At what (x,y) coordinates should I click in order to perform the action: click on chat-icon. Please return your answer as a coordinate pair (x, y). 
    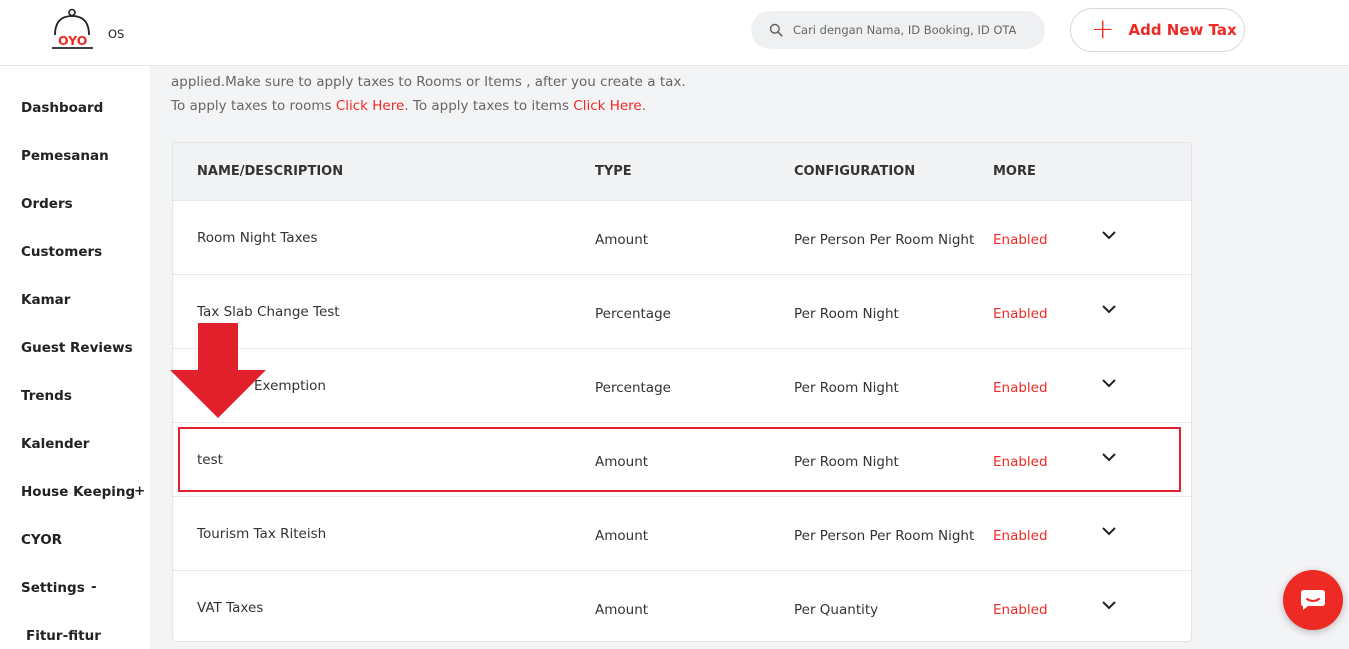
    Looking at the image, I should click on (1313, 600).